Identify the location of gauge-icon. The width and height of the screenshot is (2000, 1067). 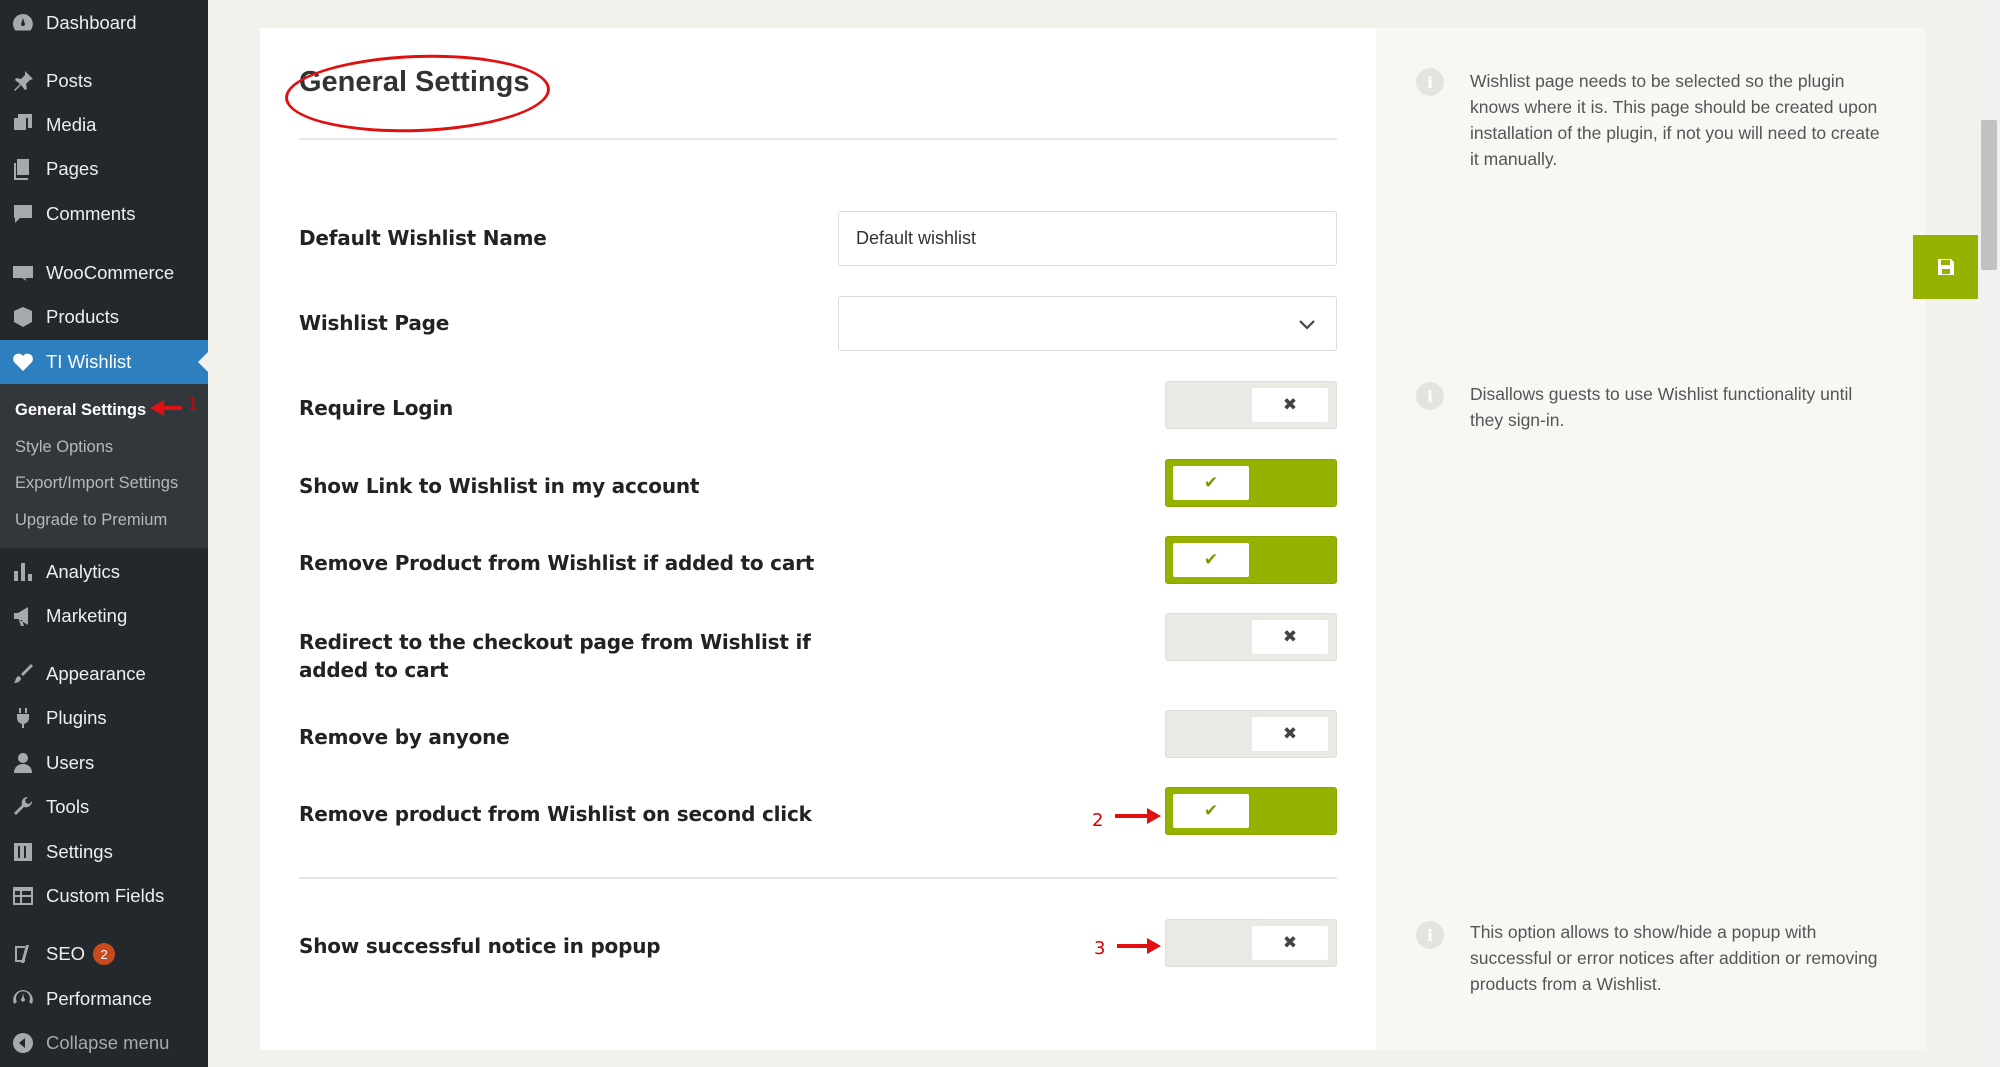
(23, 999).